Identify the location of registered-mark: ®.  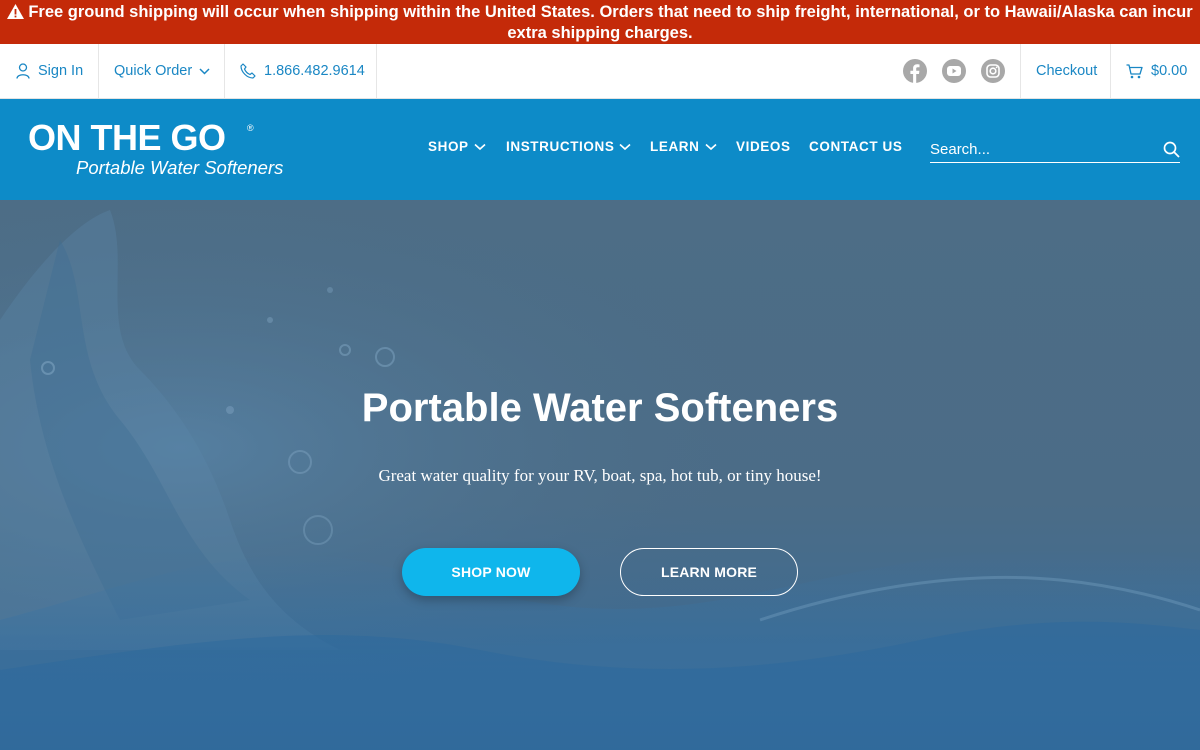
(250, 128).